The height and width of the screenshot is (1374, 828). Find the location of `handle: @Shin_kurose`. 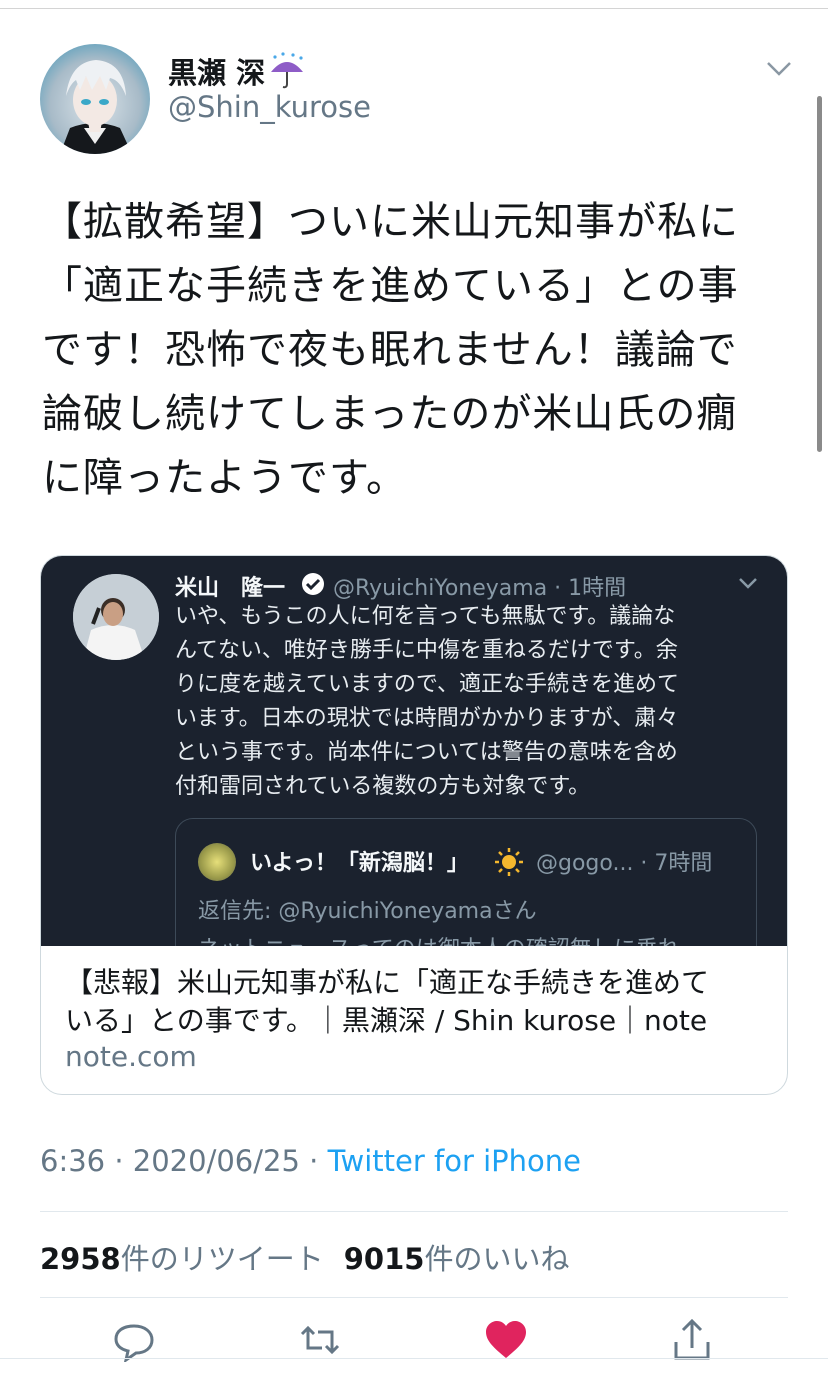

handle: @Shin_kurose is located at coordinates (269, 107).